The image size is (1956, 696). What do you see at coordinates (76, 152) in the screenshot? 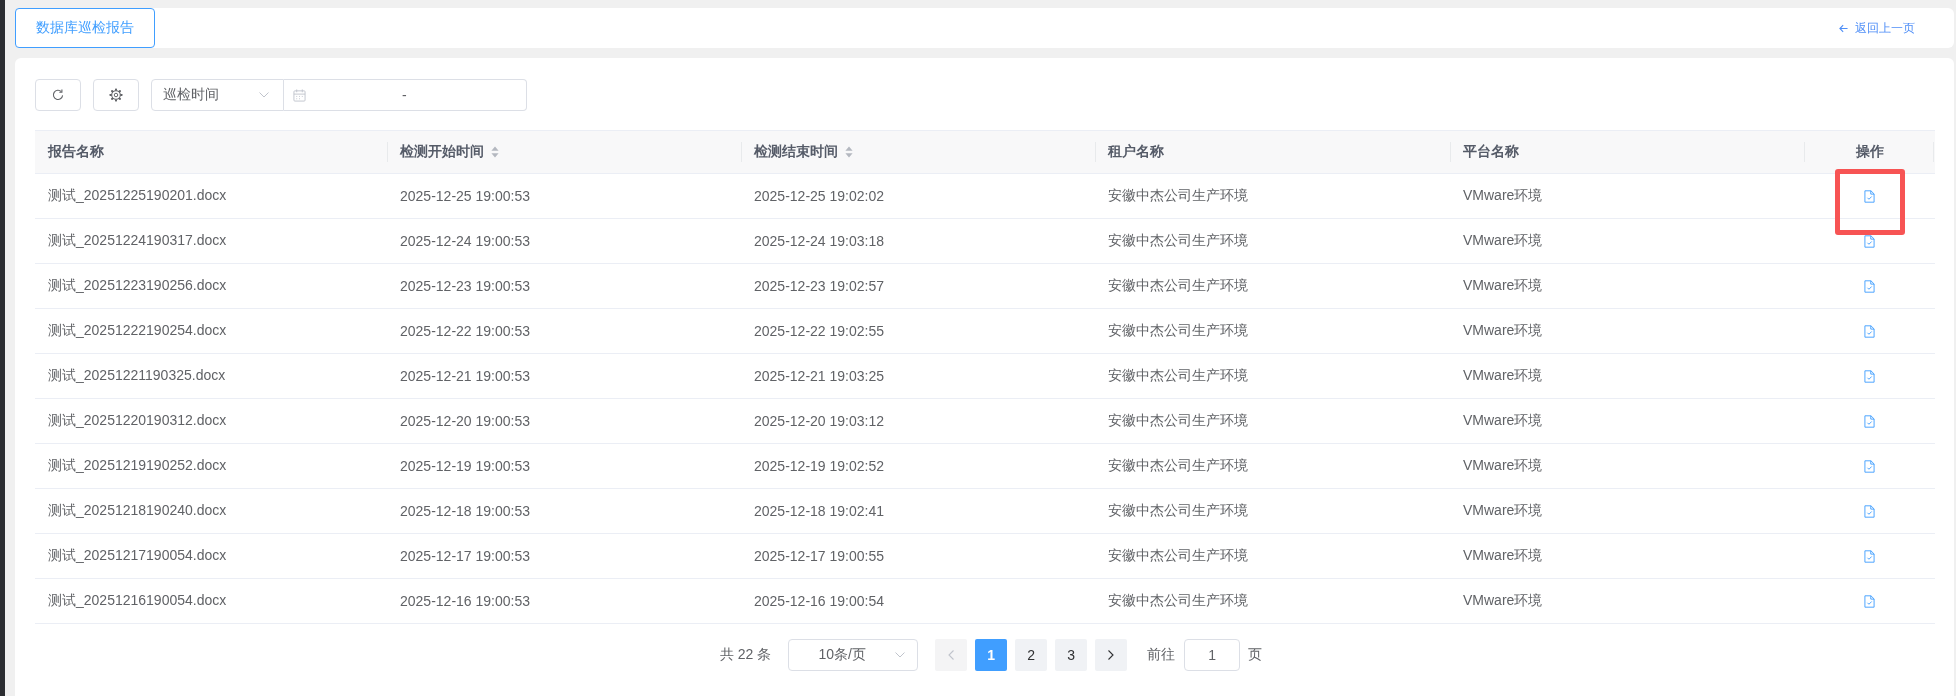
I see `column-header: 报告名称` at bounding box center [76, 152].